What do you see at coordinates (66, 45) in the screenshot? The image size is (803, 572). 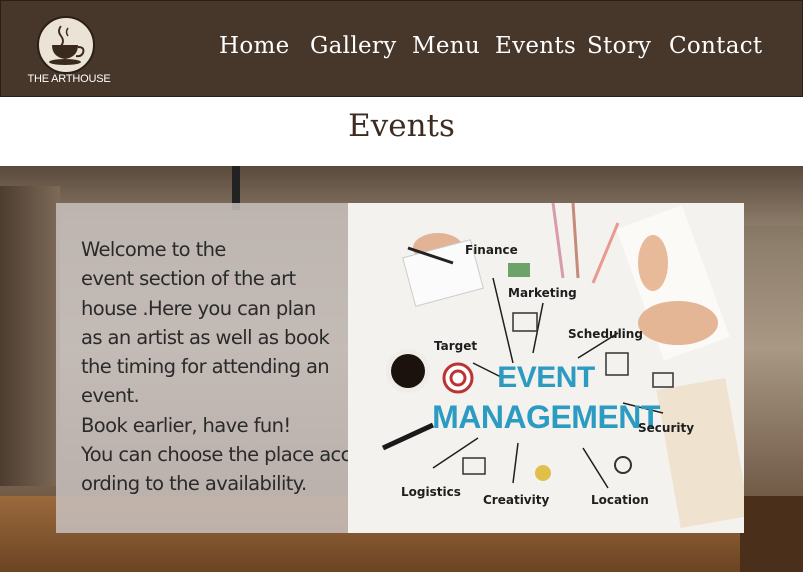 I see `coffee-cup-icon` at bounding box center [66, 45].